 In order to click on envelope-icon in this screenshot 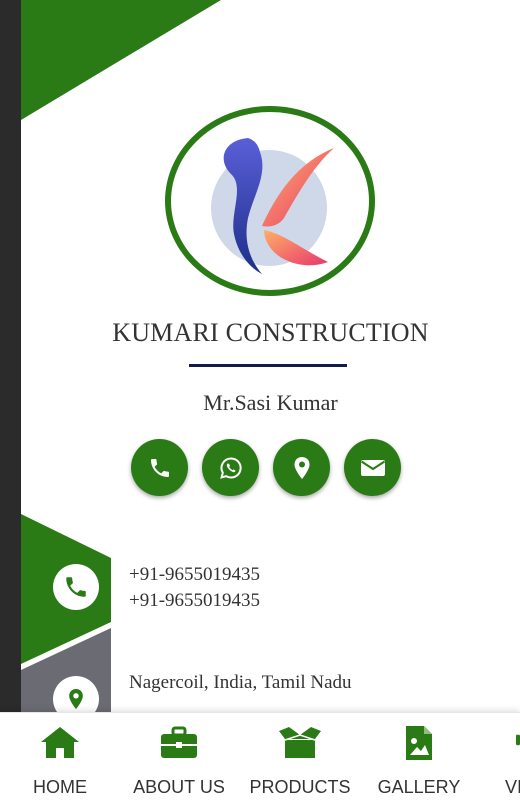, I will do `click(372, 467)`.